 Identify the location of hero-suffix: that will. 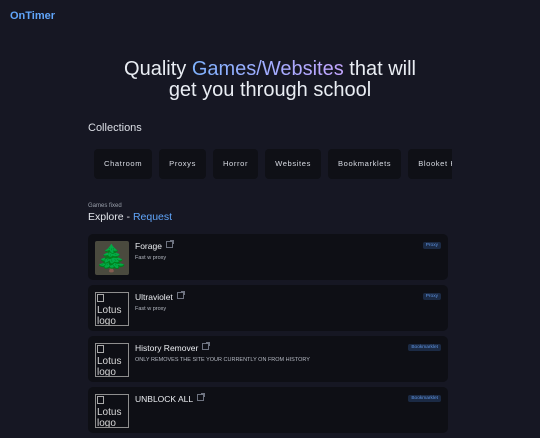
(379, 69).